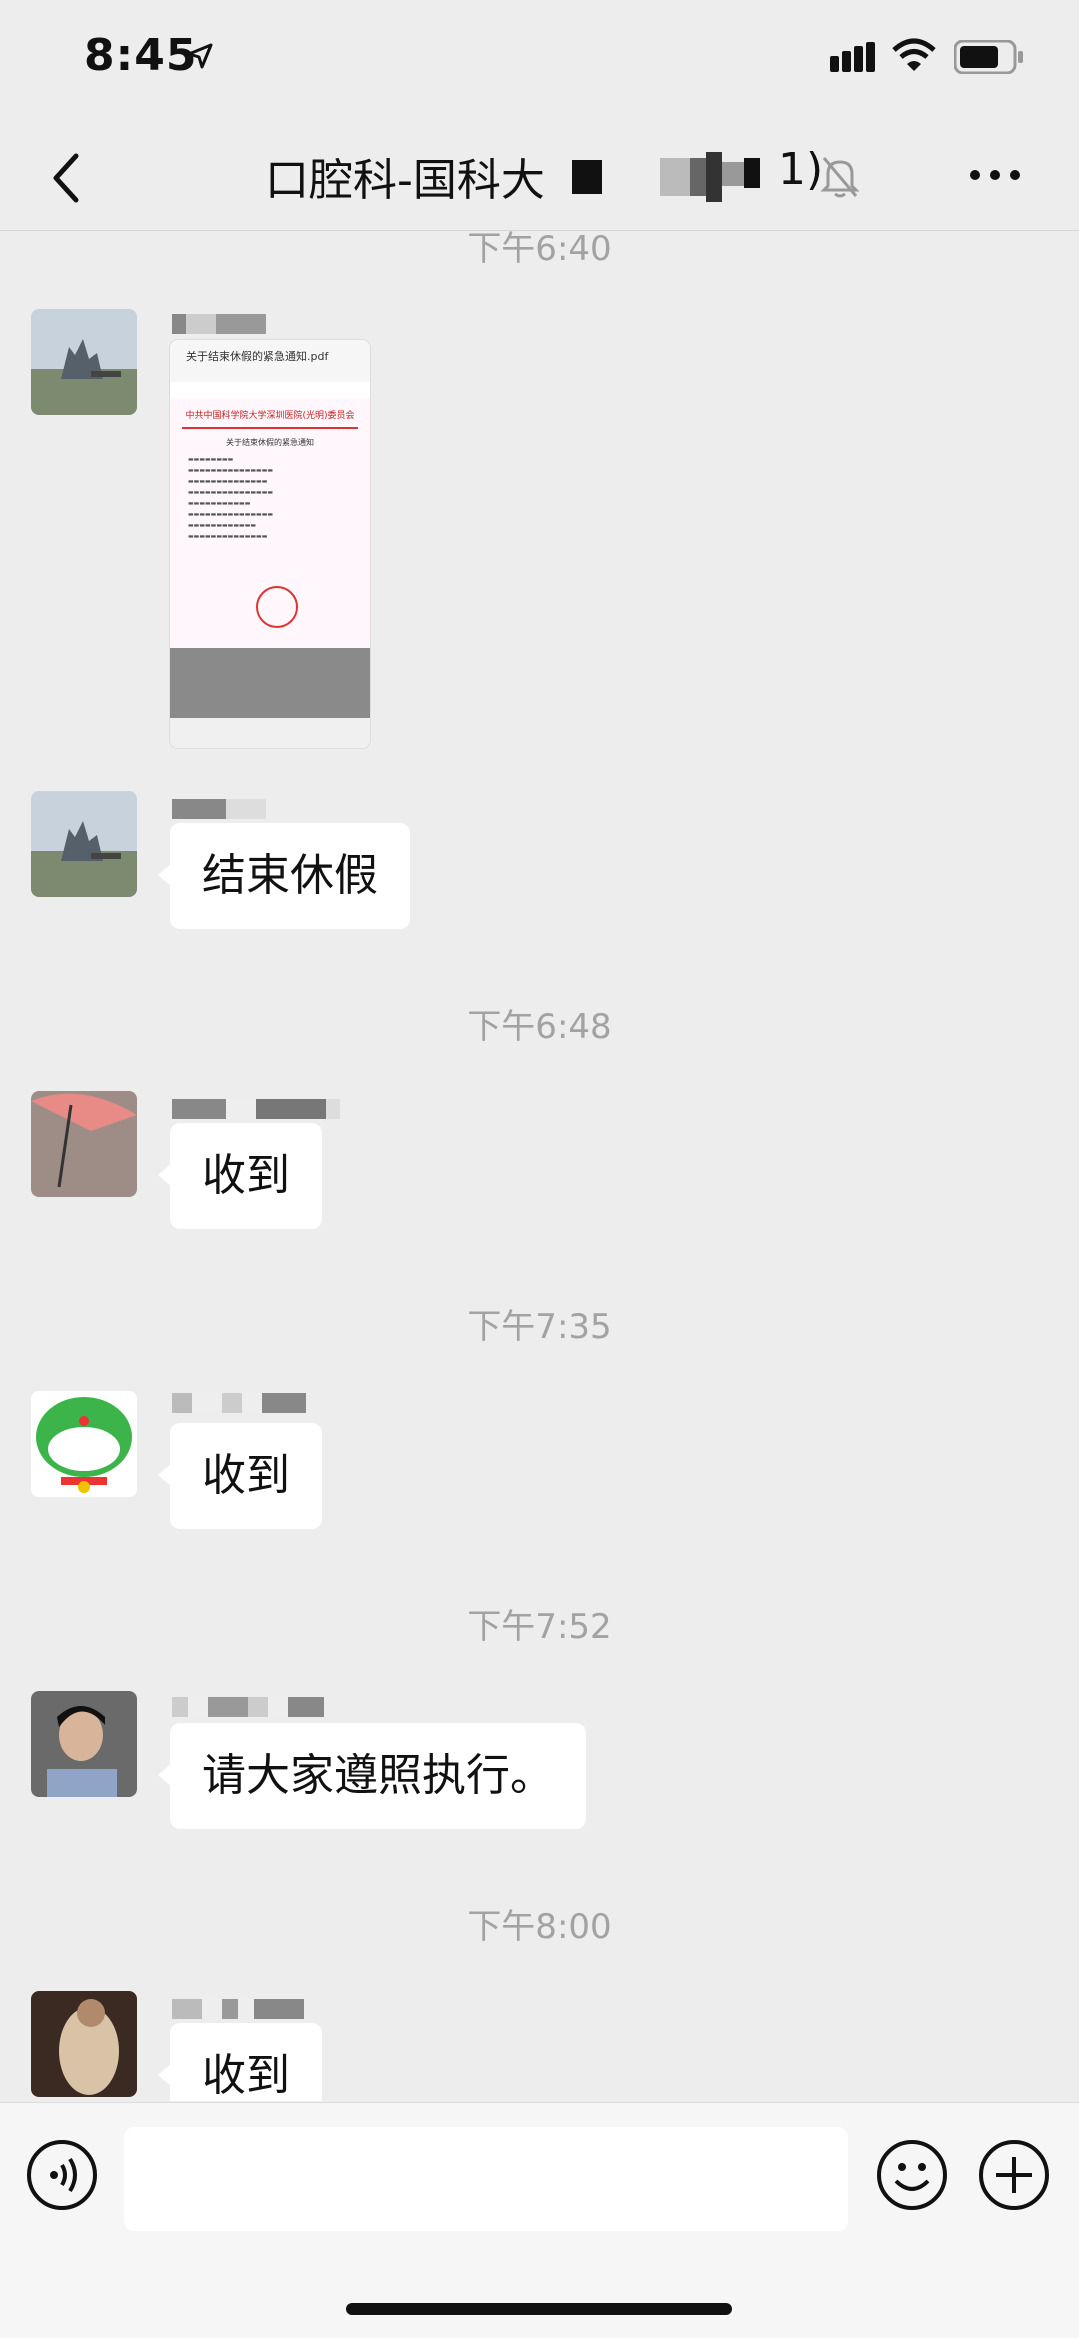  Describe the element at coordinates (405, 180) in the screenshot. I see `chat-title: 口腔科-国科大` at that location.